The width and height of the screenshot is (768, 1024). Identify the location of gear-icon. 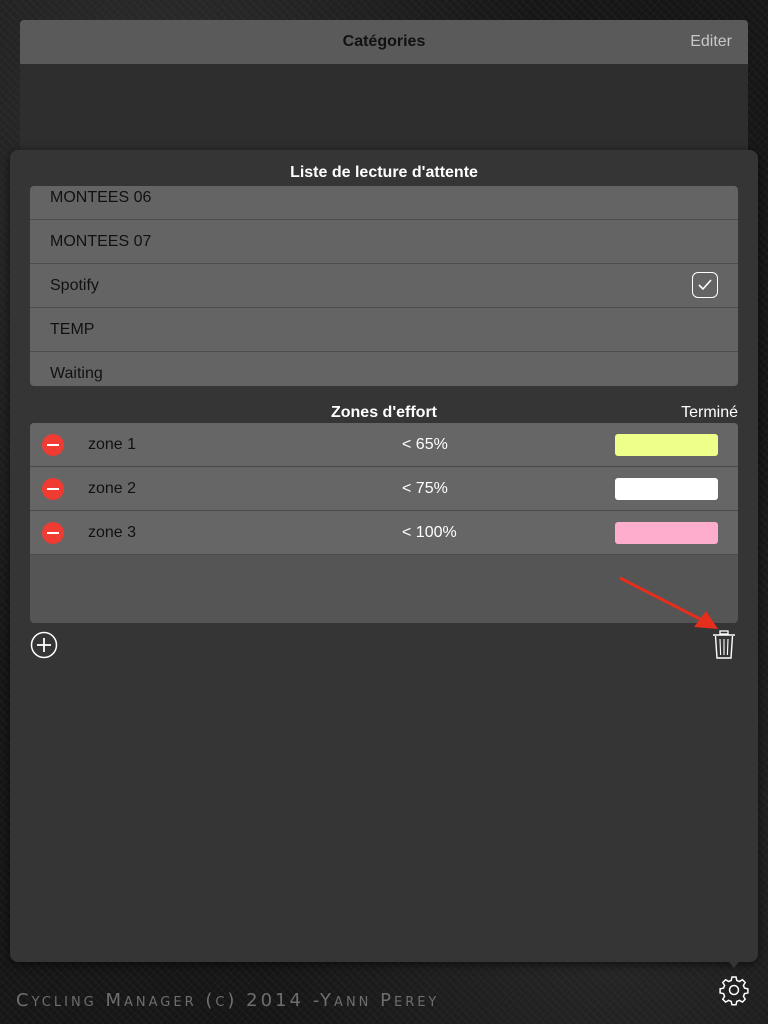
(734, 990).